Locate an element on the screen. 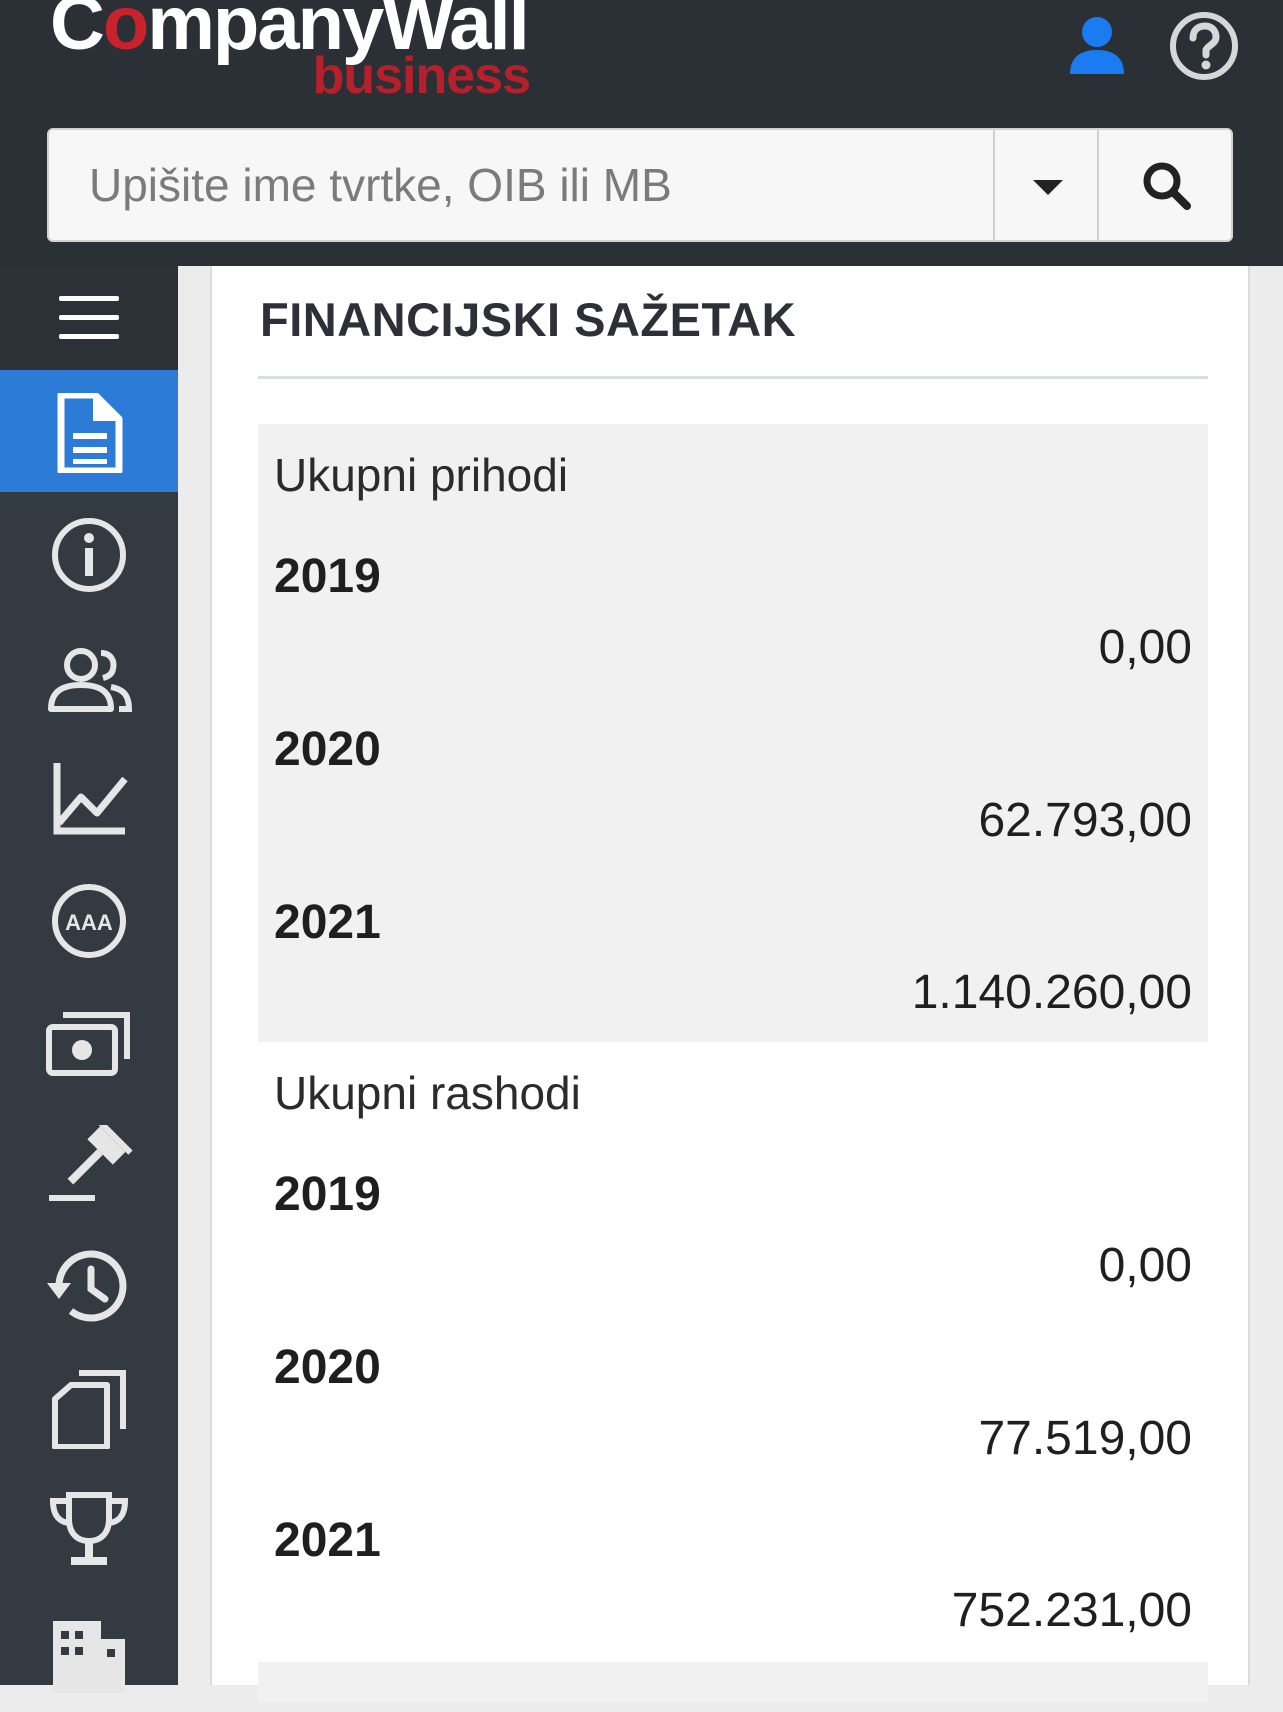  sidebar-item-awards is located at coordinates (89, 1529).